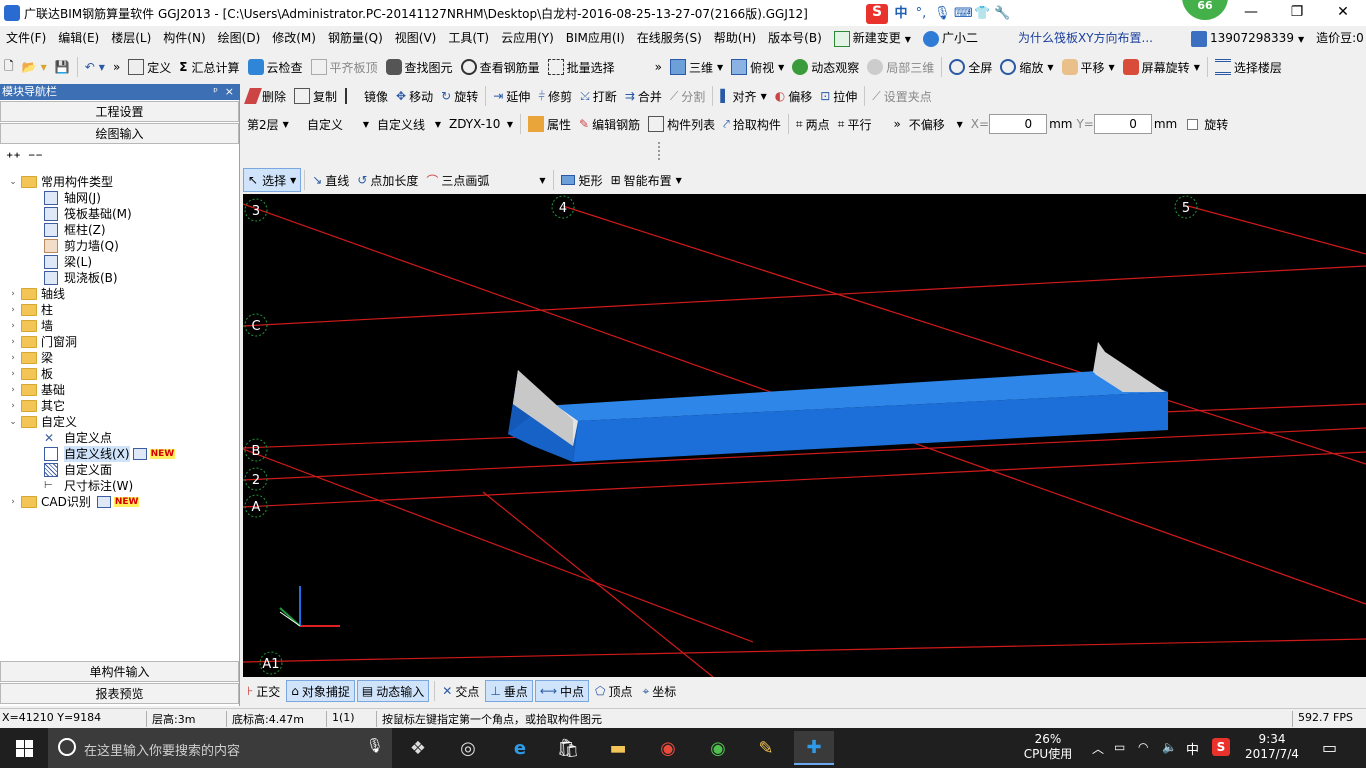 This screenshot has height=768, width=1366. Describe the element at coordinates (416, 38) in the screenshot. I see `menu-view: 视图(V)` at that location.